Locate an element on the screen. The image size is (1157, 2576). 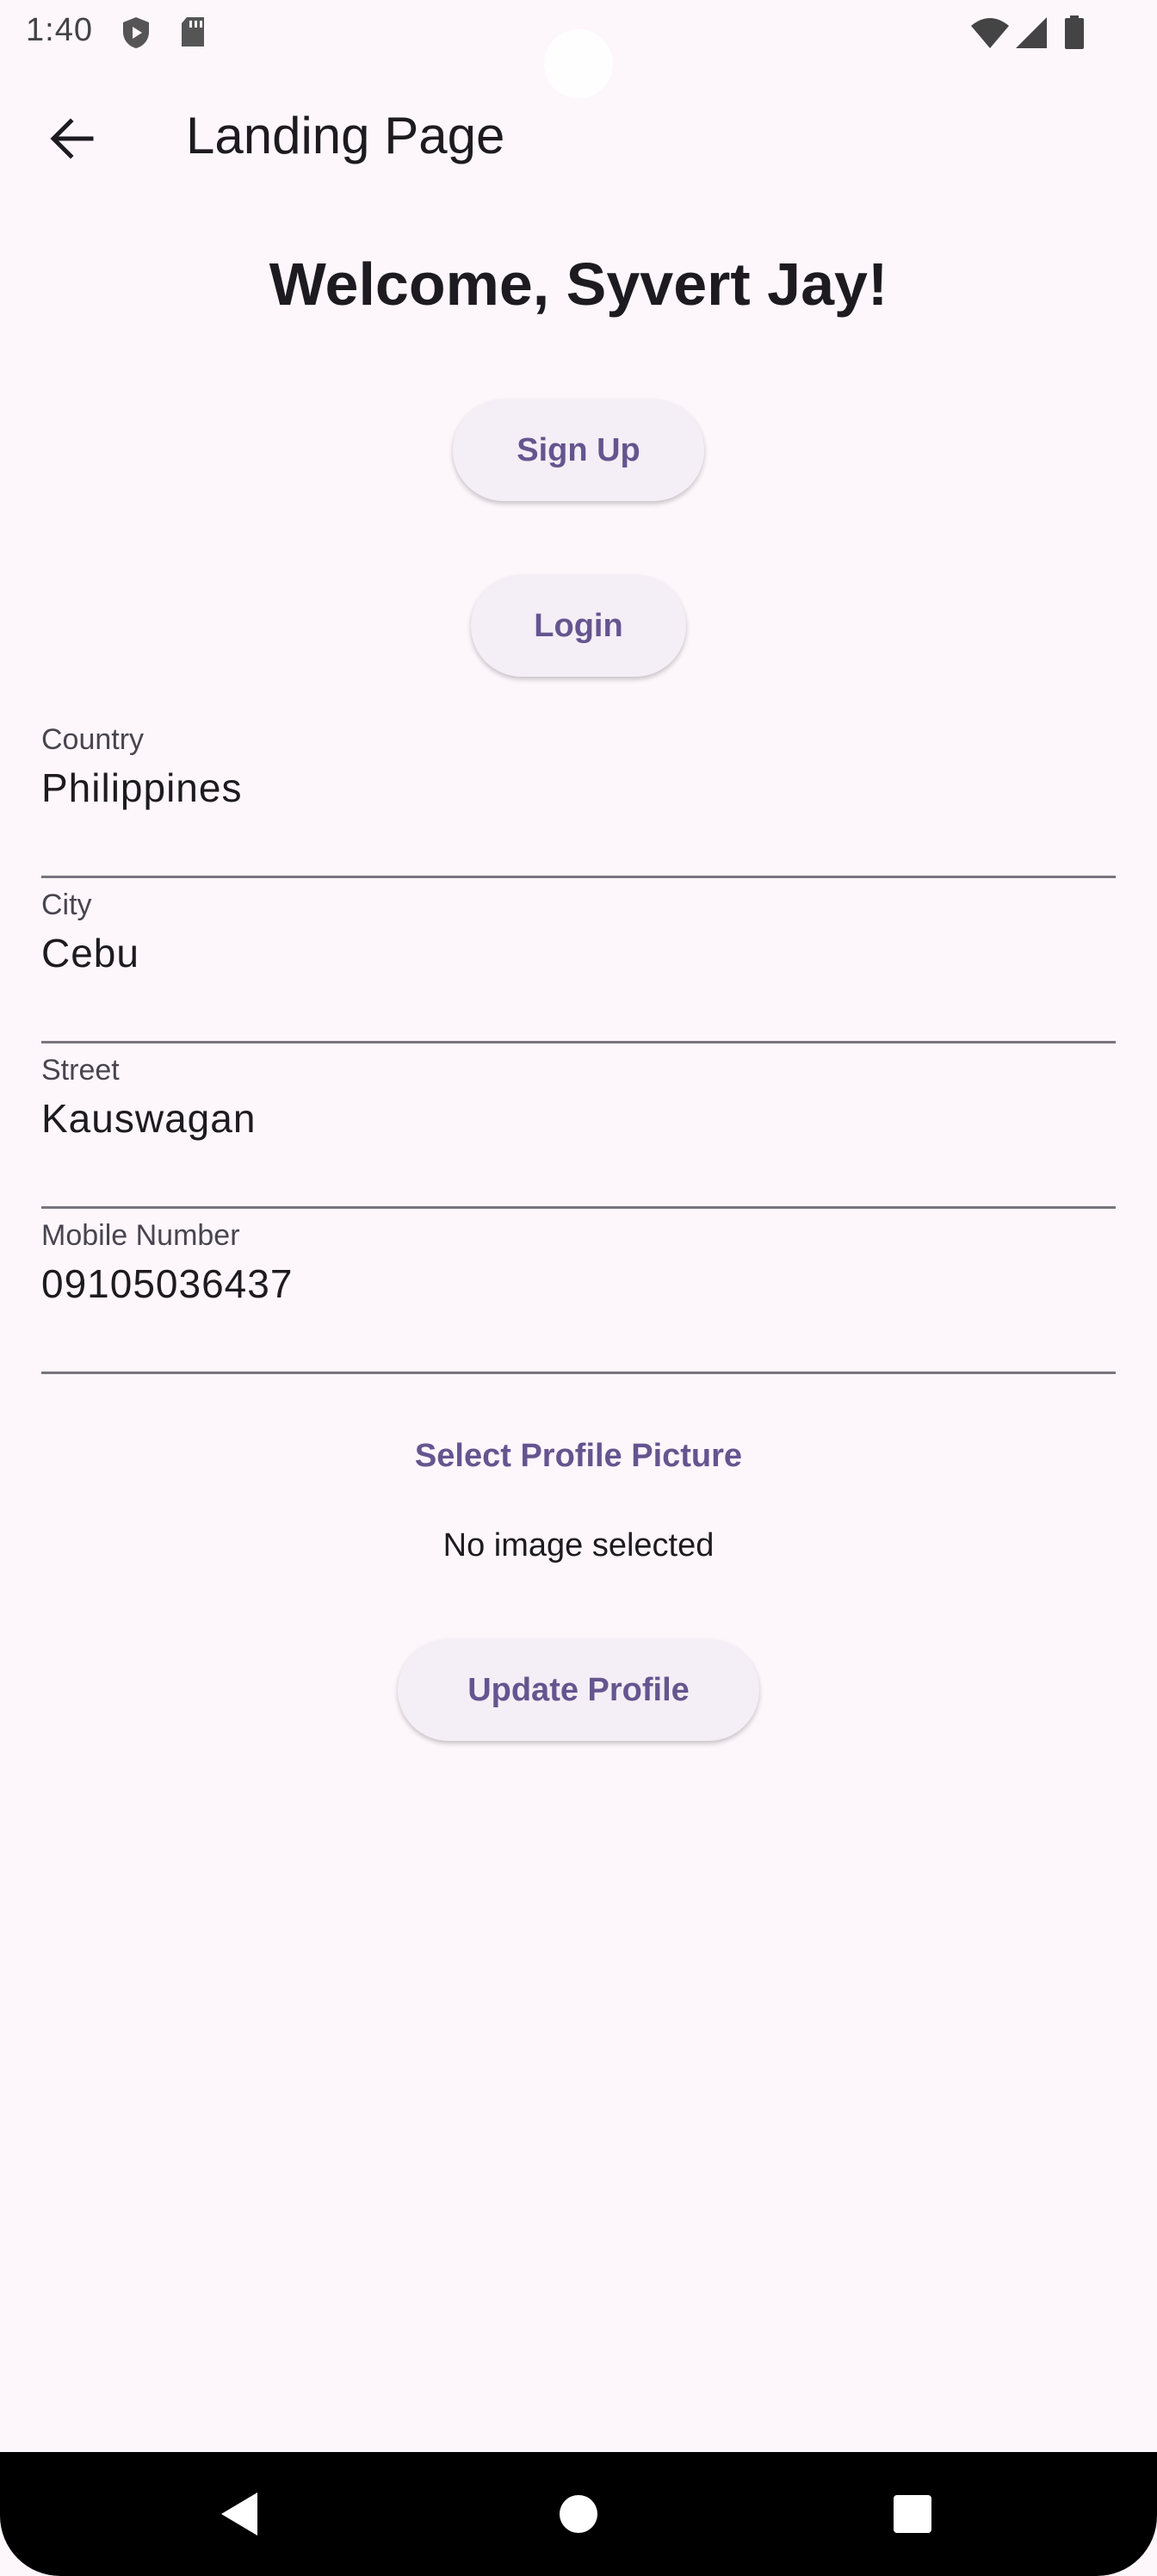
nav-home-button is located at coordinates (579, 2514).